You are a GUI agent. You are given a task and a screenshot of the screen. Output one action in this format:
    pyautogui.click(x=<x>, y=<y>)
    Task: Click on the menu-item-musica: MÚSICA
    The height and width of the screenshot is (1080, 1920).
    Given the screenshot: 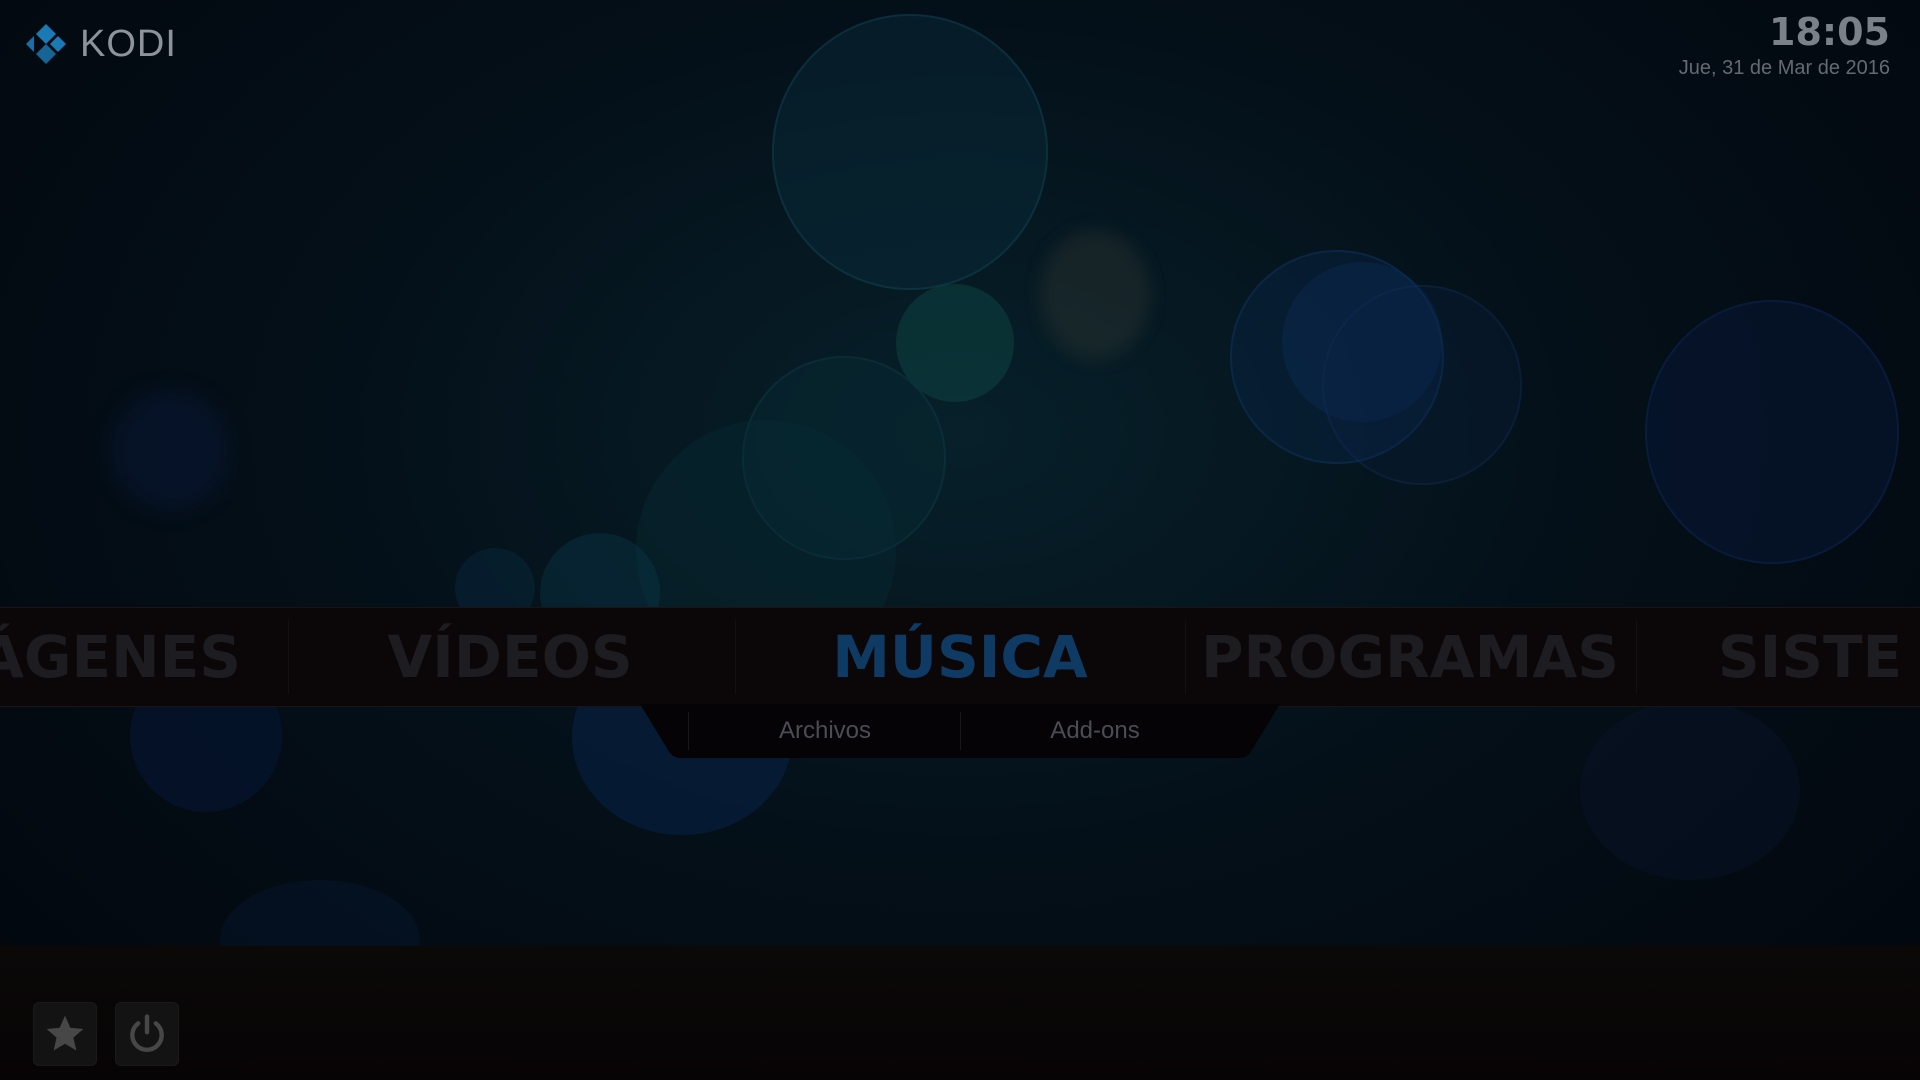 What is the action you would take?
    pyautogui.click(x=960, y=657)
    